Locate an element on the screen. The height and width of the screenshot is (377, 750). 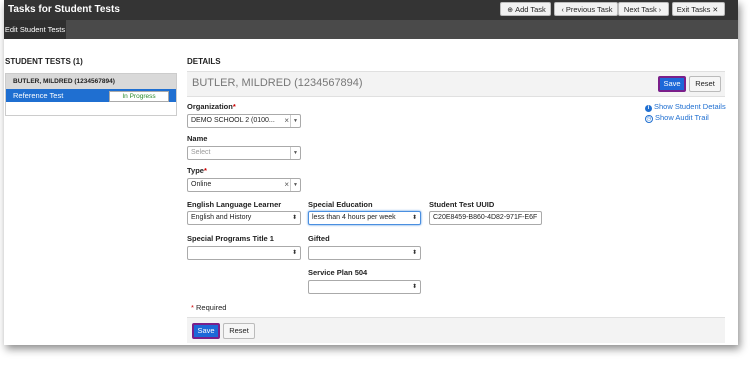
required-note: * Required is located at coordinates (208, 307).